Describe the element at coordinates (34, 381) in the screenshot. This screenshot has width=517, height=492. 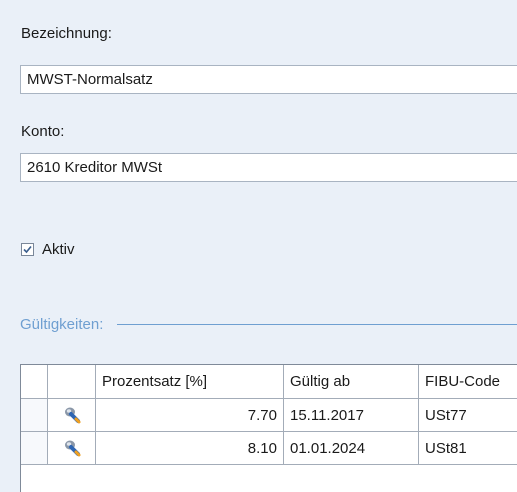
I see `header-row-selector` at that location.